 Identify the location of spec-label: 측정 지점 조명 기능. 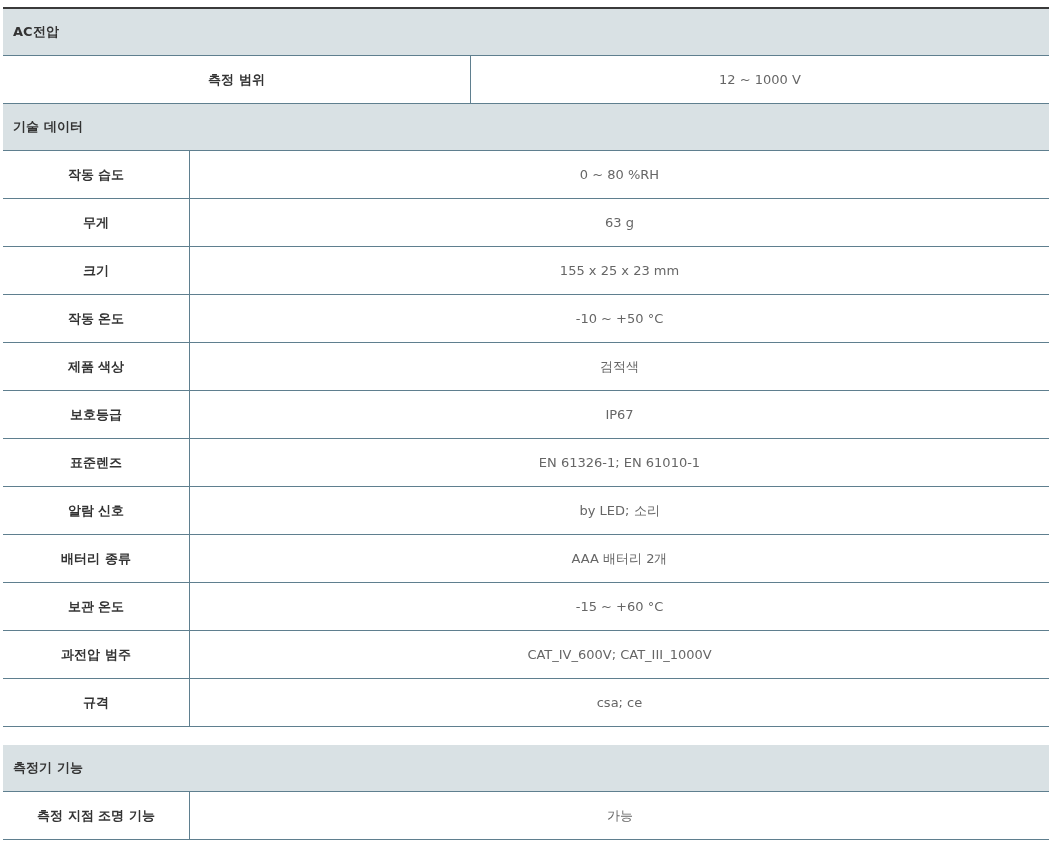
(96, 815).